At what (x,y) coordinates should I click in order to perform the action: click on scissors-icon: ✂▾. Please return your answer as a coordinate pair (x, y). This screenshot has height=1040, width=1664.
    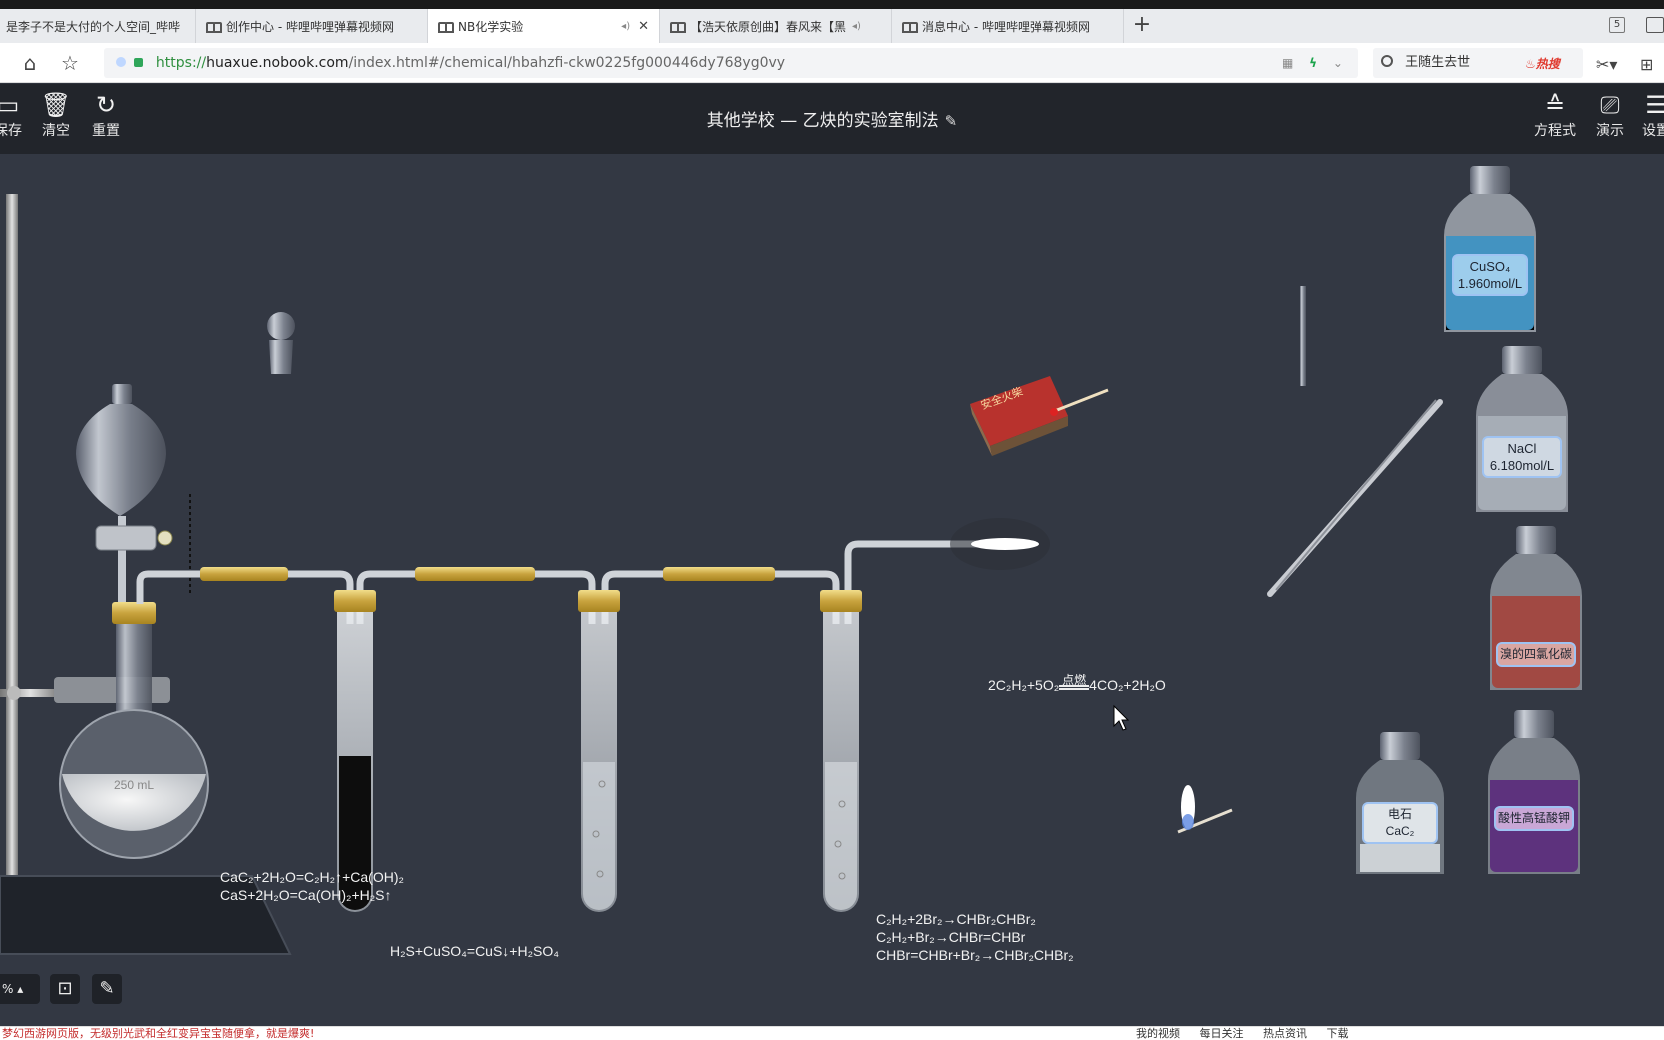
    Looking at the image, I should click on (1606, 64).